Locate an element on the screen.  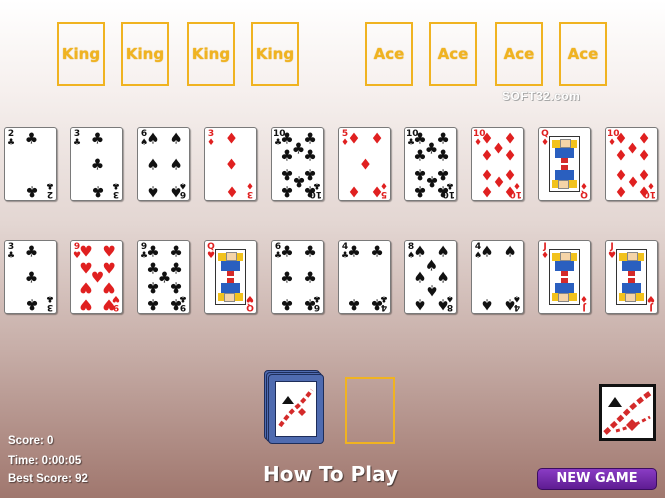
card-index: J ♥ is located at coordinates (651, 302).